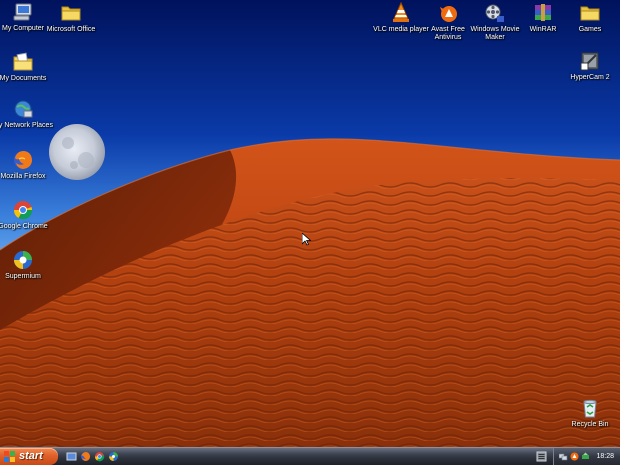 The width and height of the screenshot is (620, 465). I want to click on quick-launch-firefox-icon, so click(85, 456).